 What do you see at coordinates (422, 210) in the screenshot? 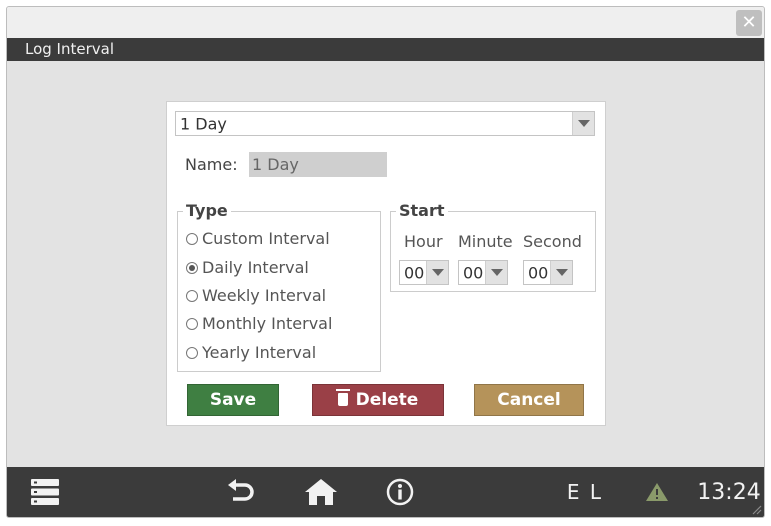
I see `start-legend: Start` at bounding box center [422, 210].